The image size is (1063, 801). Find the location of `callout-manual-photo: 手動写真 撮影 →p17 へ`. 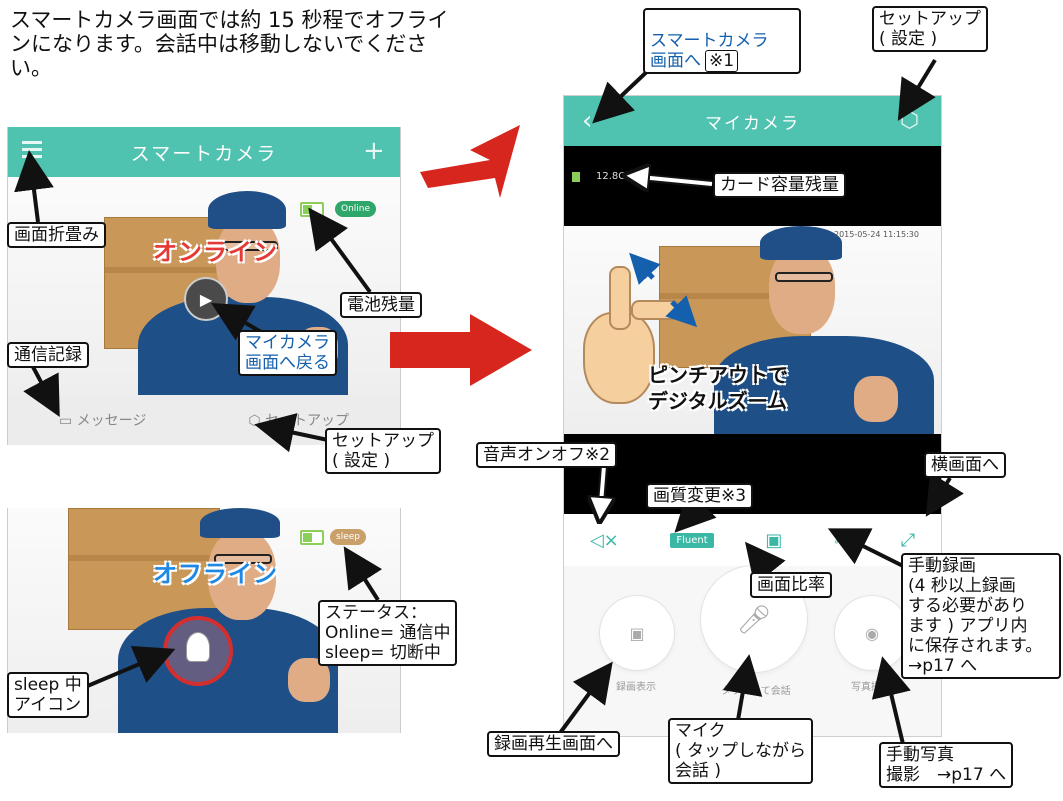

callout-manual-photo: 手動写真 撮影 →p17 へ is located at coordinates (946, 765).